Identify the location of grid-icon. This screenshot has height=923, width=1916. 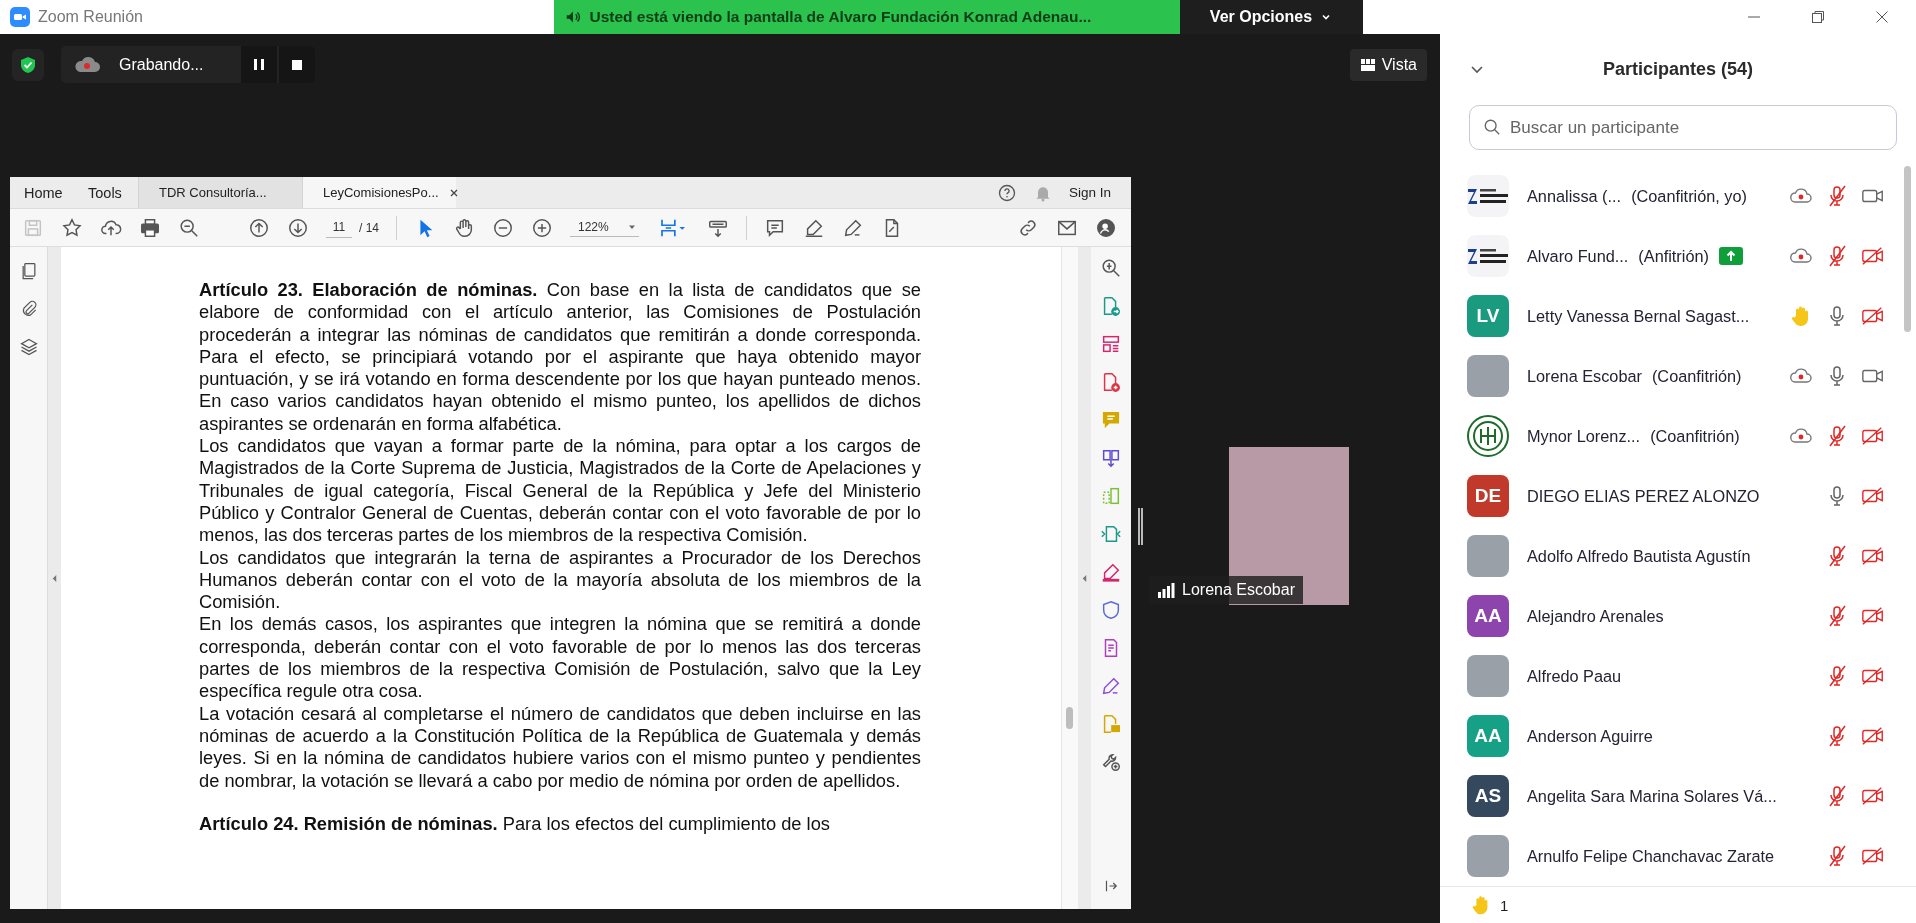
(1367, 64).